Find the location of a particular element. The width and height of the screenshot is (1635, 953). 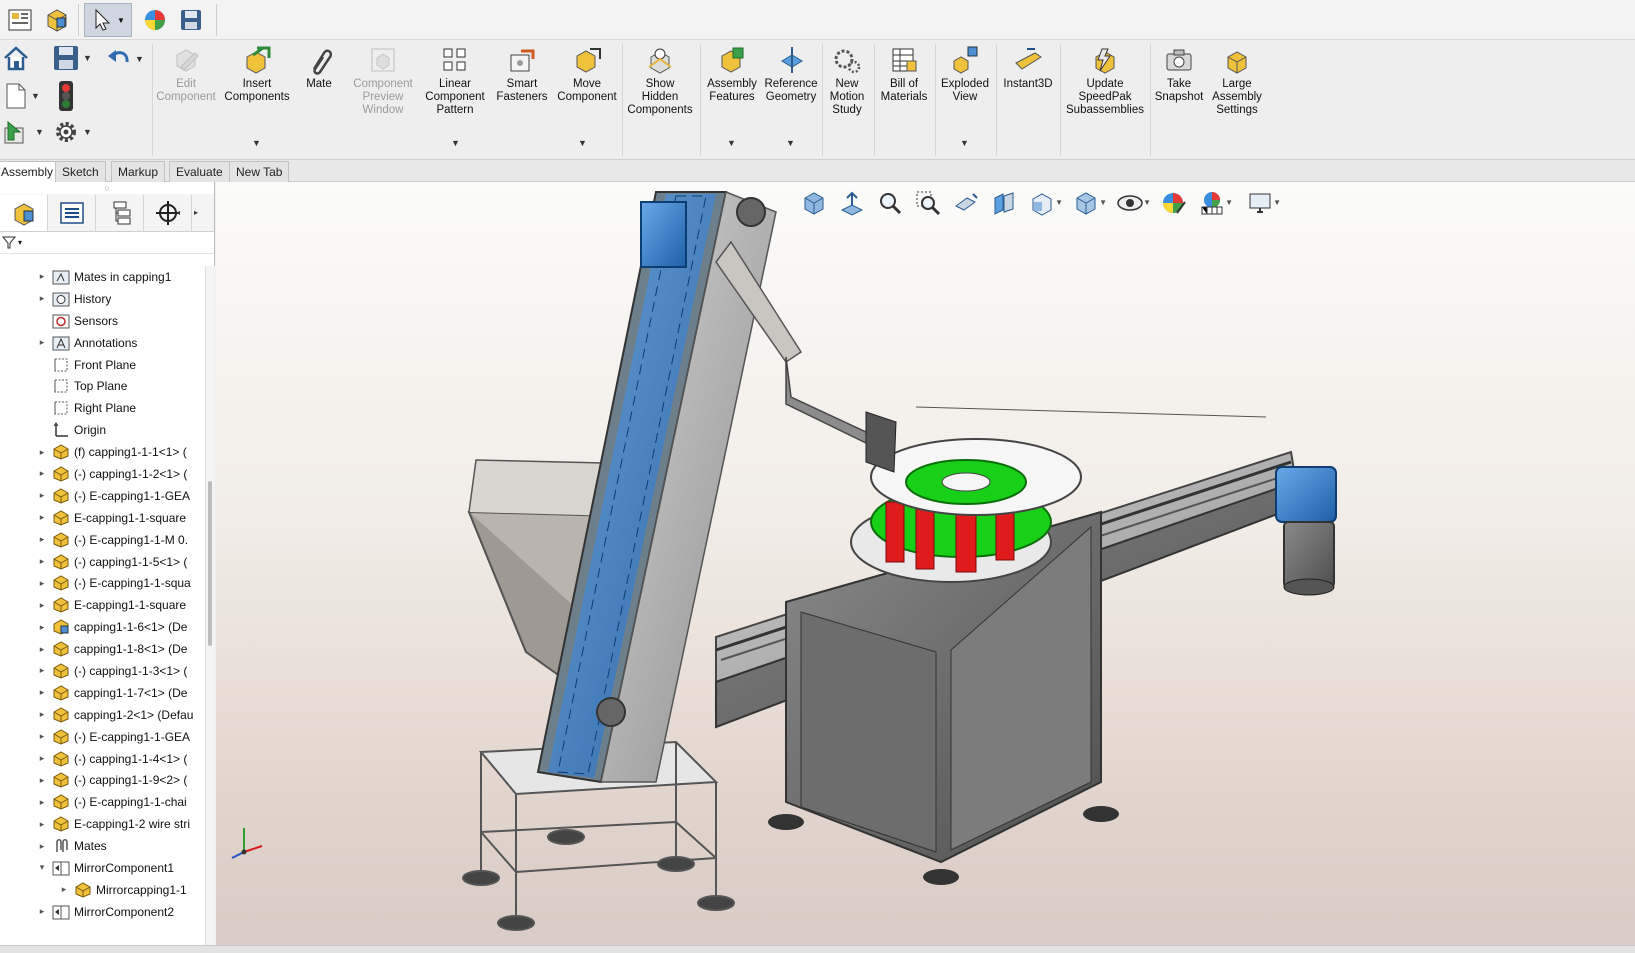

instant3d-button: Instant3D is located at coordinates (1028, 67).